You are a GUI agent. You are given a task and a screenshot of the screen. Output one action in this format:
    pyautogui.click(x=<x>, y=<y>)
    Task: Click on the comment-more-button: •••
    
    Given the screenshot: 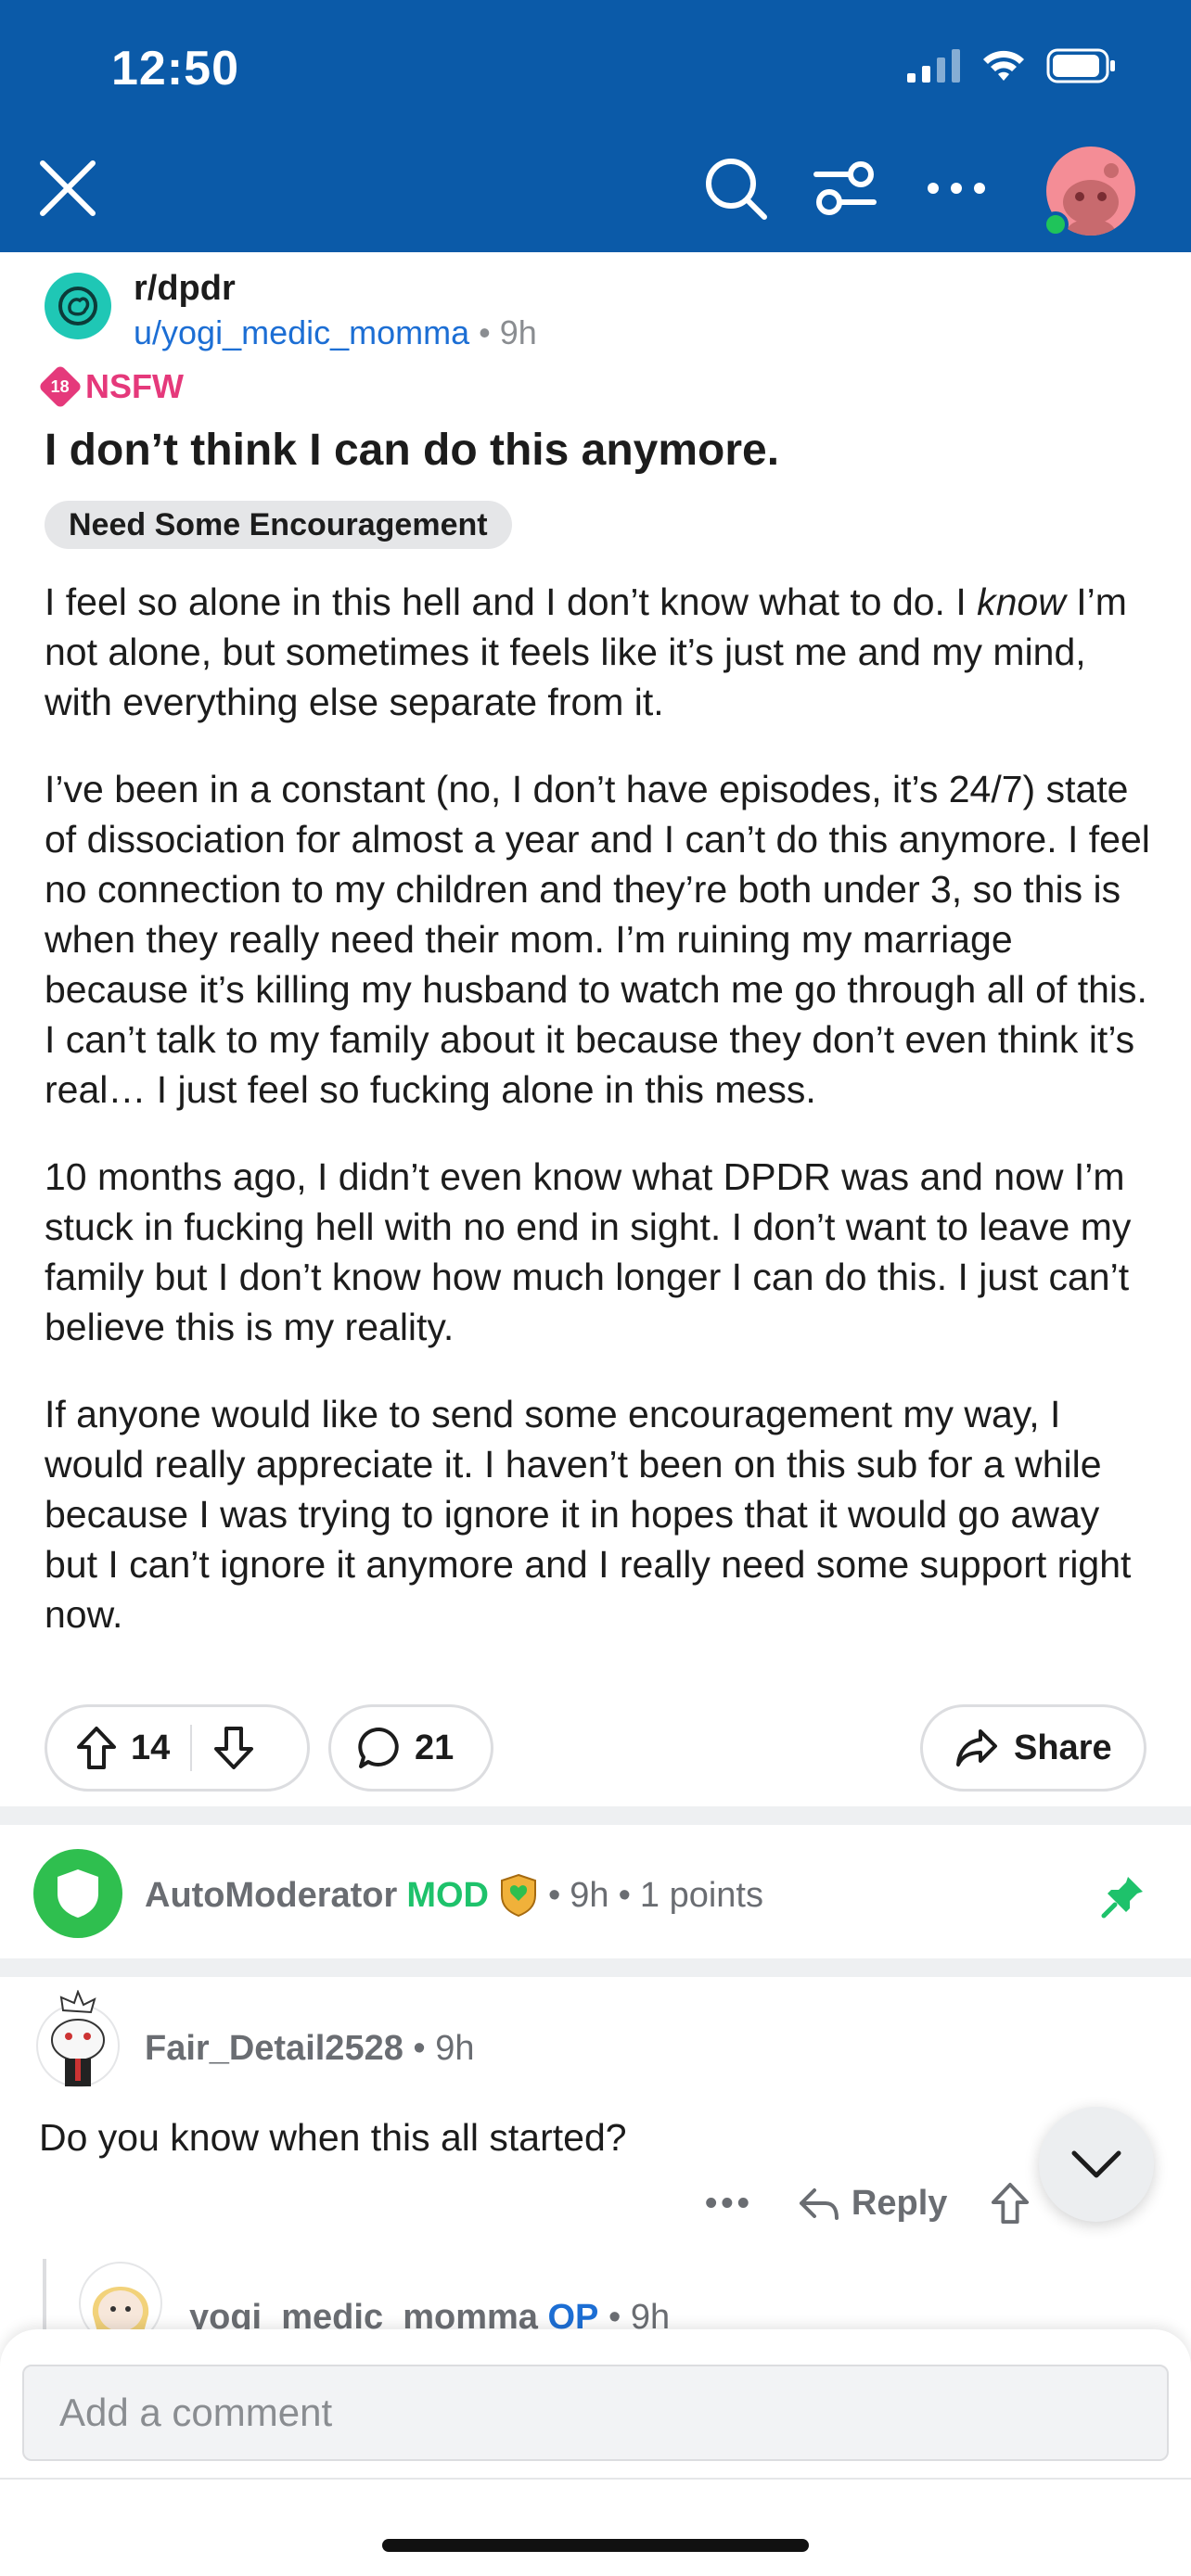 What is the action you would take?
    pyautogui.click(x=729, y=2204)
    